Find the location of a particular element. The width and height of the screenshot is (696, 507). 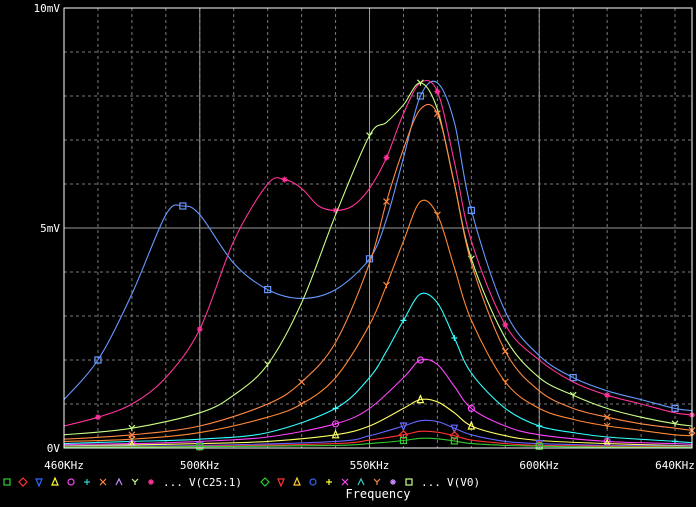

legend-label-v0: V(V0) is located at coordinates (463, 482).